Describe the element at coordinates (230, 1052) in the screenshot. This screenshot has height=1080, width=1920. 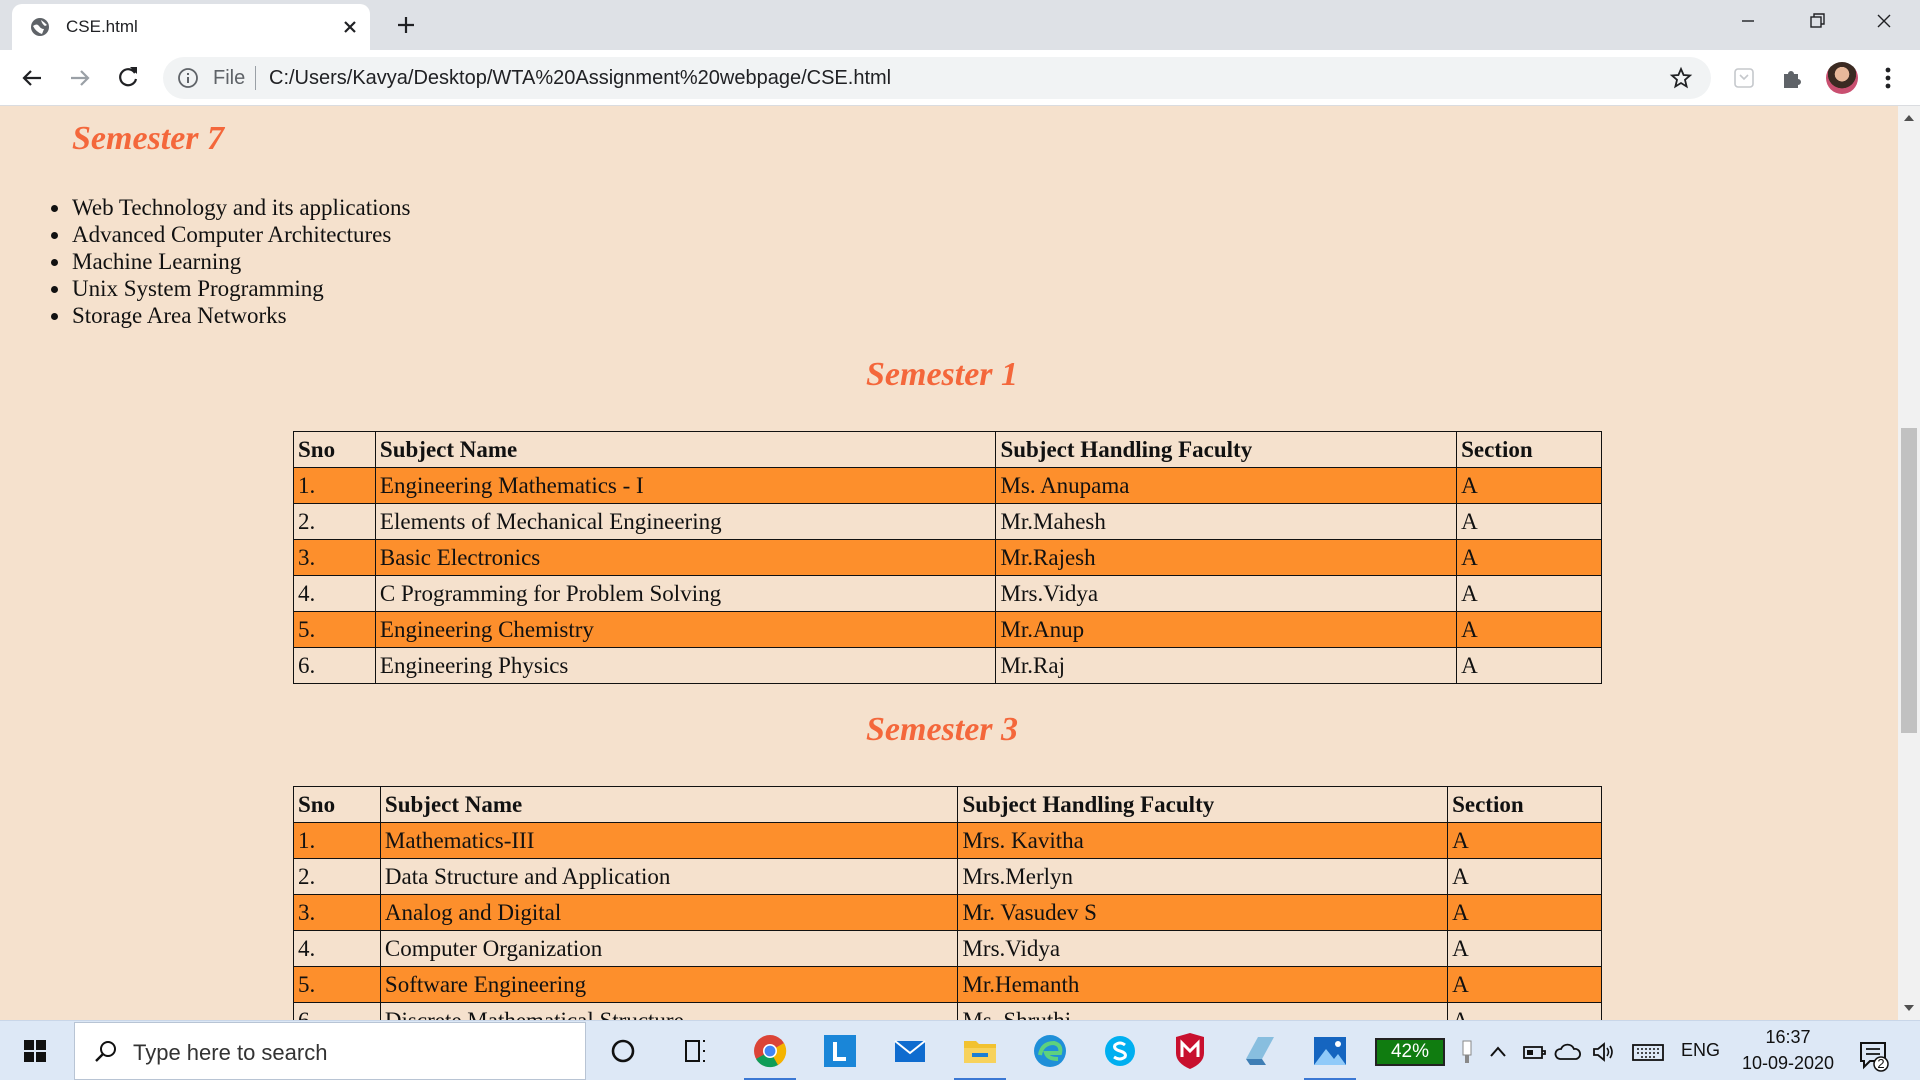
I see `search-placeholder: Type here to search` at that location.